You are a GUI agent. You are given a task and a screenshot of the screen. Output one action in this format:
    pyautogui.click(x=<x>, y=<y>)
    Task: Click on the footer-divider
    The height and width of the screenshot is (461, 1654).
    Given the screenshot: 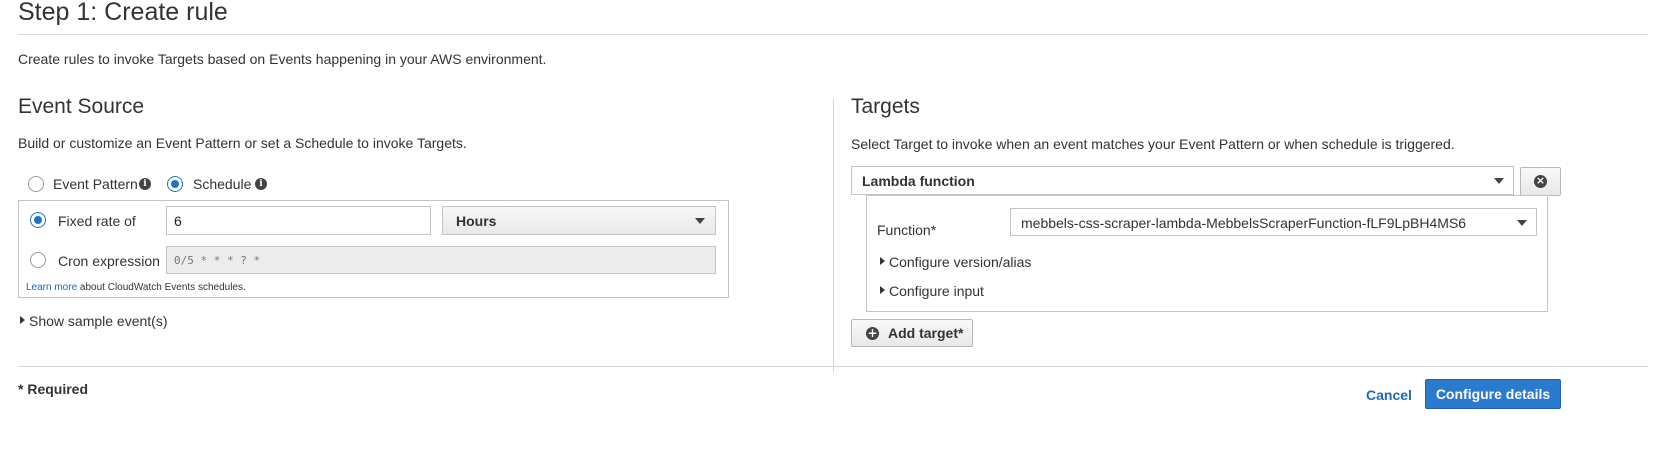 What is the action you would take?
    pyautogui.click(x=833, y=366)
    